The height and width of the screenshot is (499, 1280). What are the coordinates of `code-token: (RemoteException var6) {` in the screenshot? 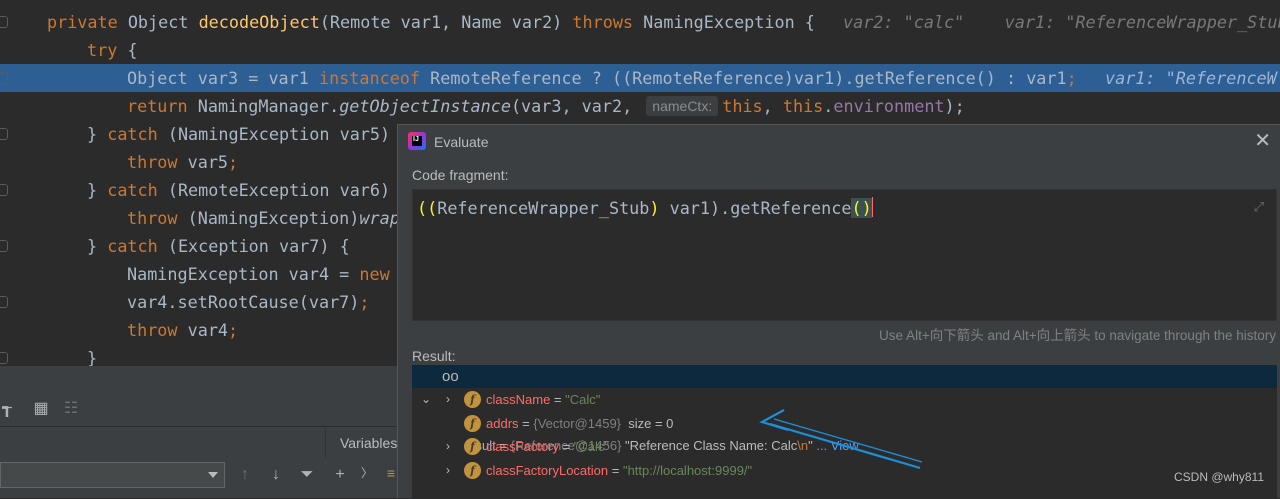 It's located at (289, 190).